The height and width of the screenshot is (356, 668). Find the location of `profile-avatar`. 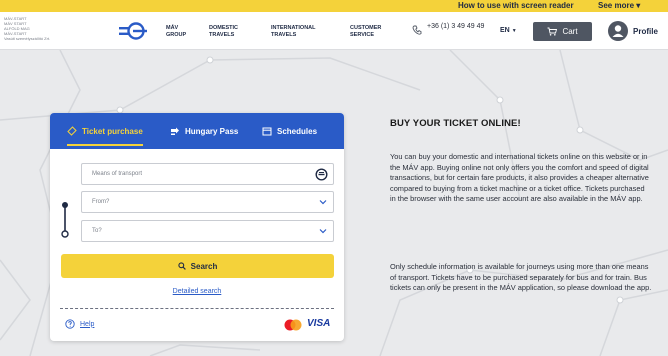

profile-avatar is located at coordinates (618, 31).